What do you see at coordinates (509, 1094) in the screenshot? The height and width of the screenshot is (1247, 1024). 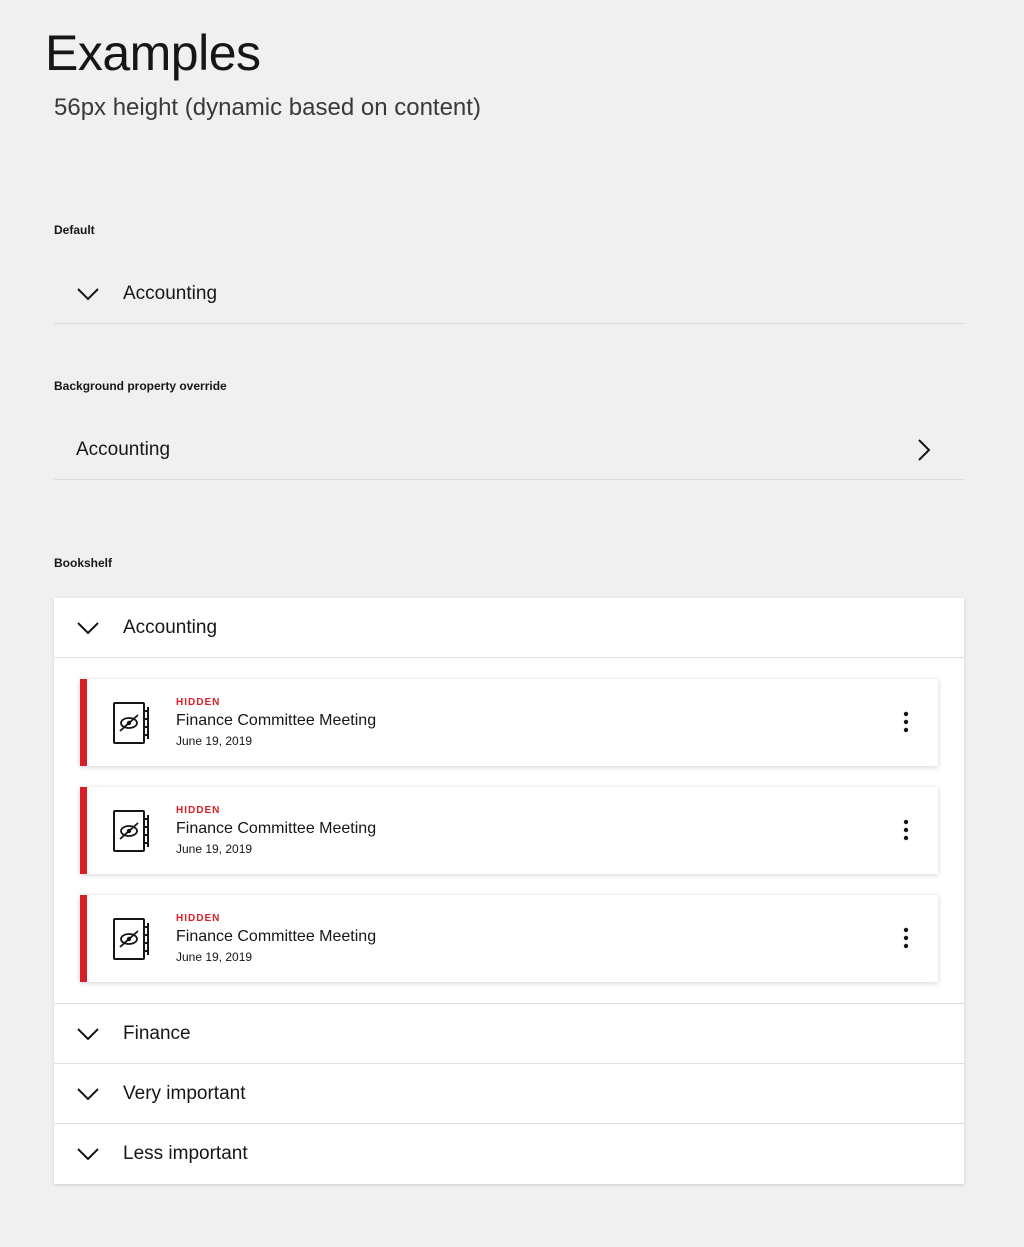 I see `bookshelf-row-very-important: Very important` at bounding box center [509, 1094].